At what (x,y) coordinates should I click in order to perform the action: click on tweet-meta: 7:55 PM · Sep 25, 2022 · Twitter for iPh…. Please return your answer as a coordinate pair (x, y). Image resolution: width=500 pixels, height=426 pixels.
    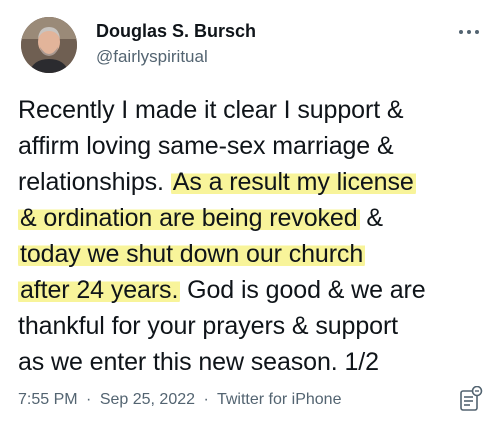
    Looking at the image, I should click on (179, 400).